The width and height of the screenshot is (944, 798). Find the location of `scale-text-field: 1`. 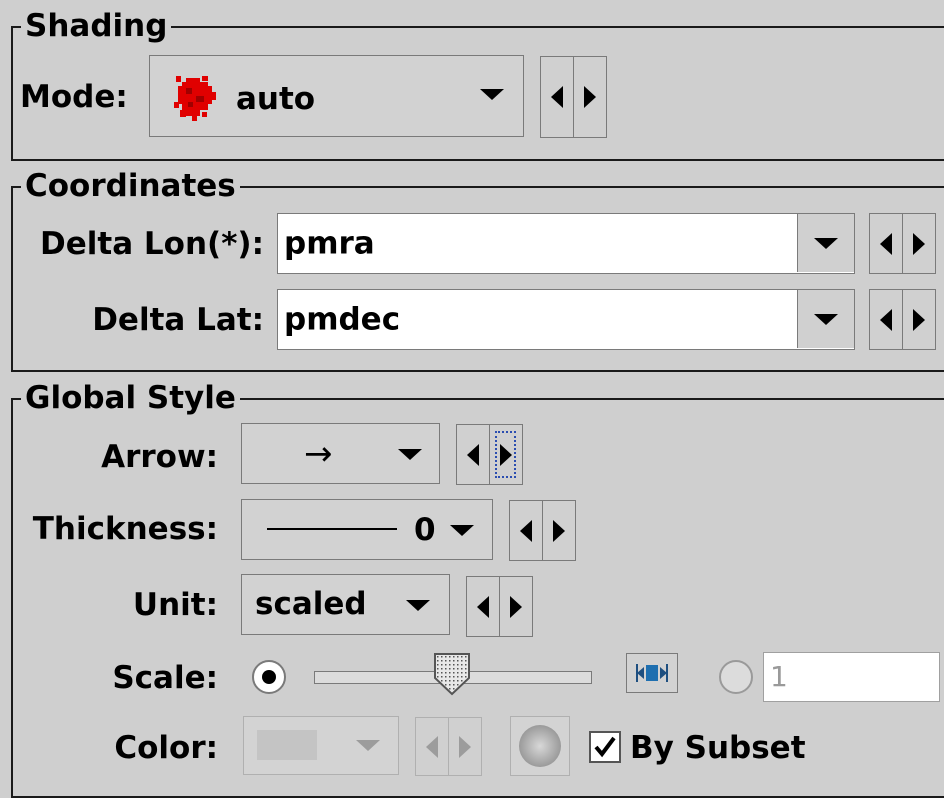

scale-text-field: 1 is located at coordinates (851, 677).